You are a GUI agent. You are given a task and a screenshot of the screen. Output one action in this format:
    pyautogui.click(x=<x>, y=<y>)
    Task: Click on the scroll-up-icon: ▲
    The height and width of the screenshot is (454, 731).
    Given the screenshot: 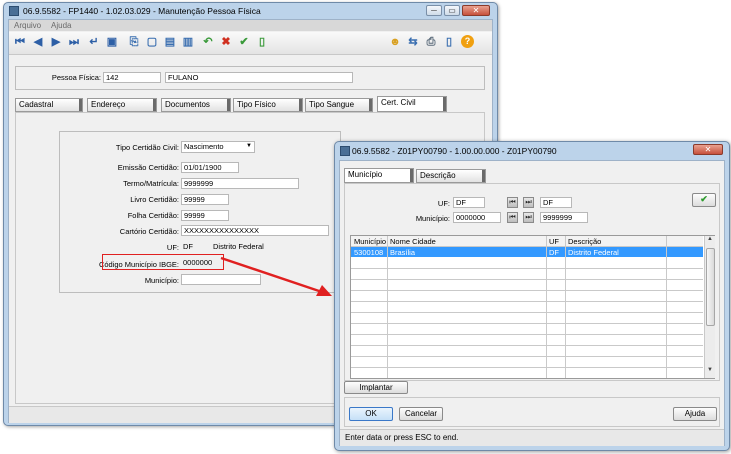 What is the action you would take?
    pyautogui.click(x=710, y=240)
    